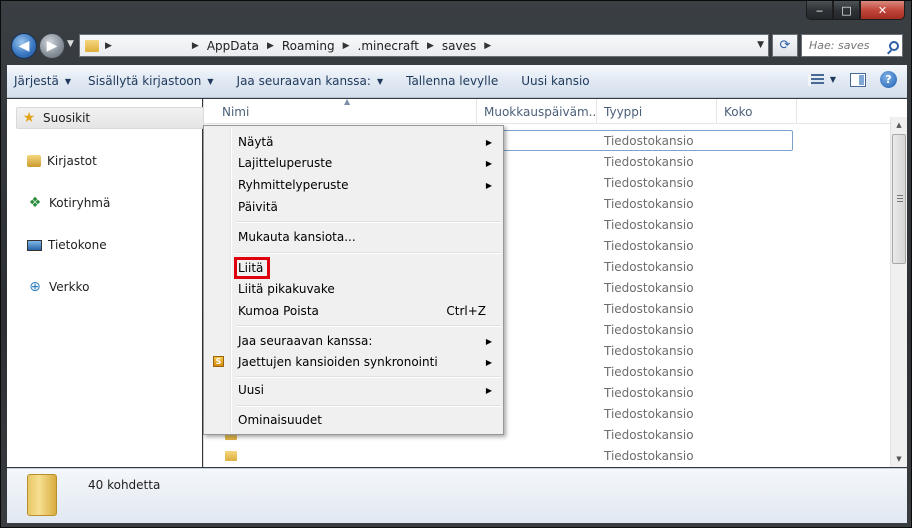  Describe the element at coordinates (233, 46) in the screenshot. I see `breadcrumb-appdata: AppData` at that location.